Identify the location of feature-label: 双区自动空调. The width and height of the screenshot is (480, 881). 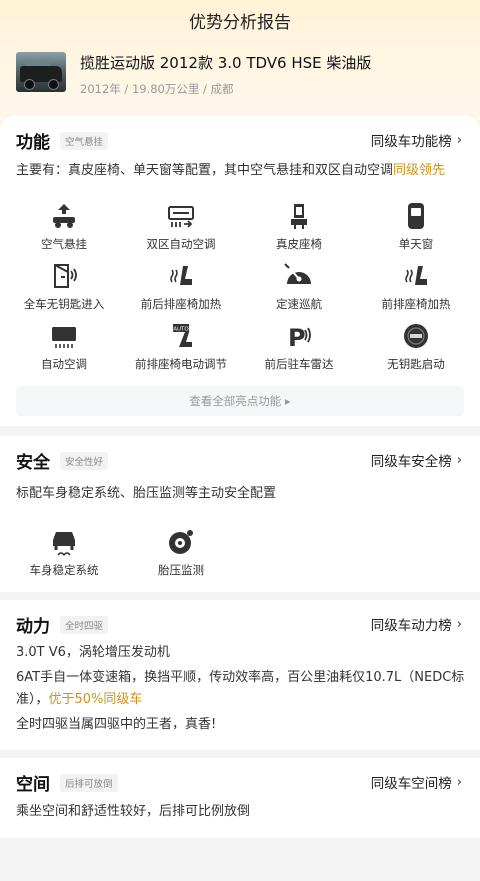
(181, 244).